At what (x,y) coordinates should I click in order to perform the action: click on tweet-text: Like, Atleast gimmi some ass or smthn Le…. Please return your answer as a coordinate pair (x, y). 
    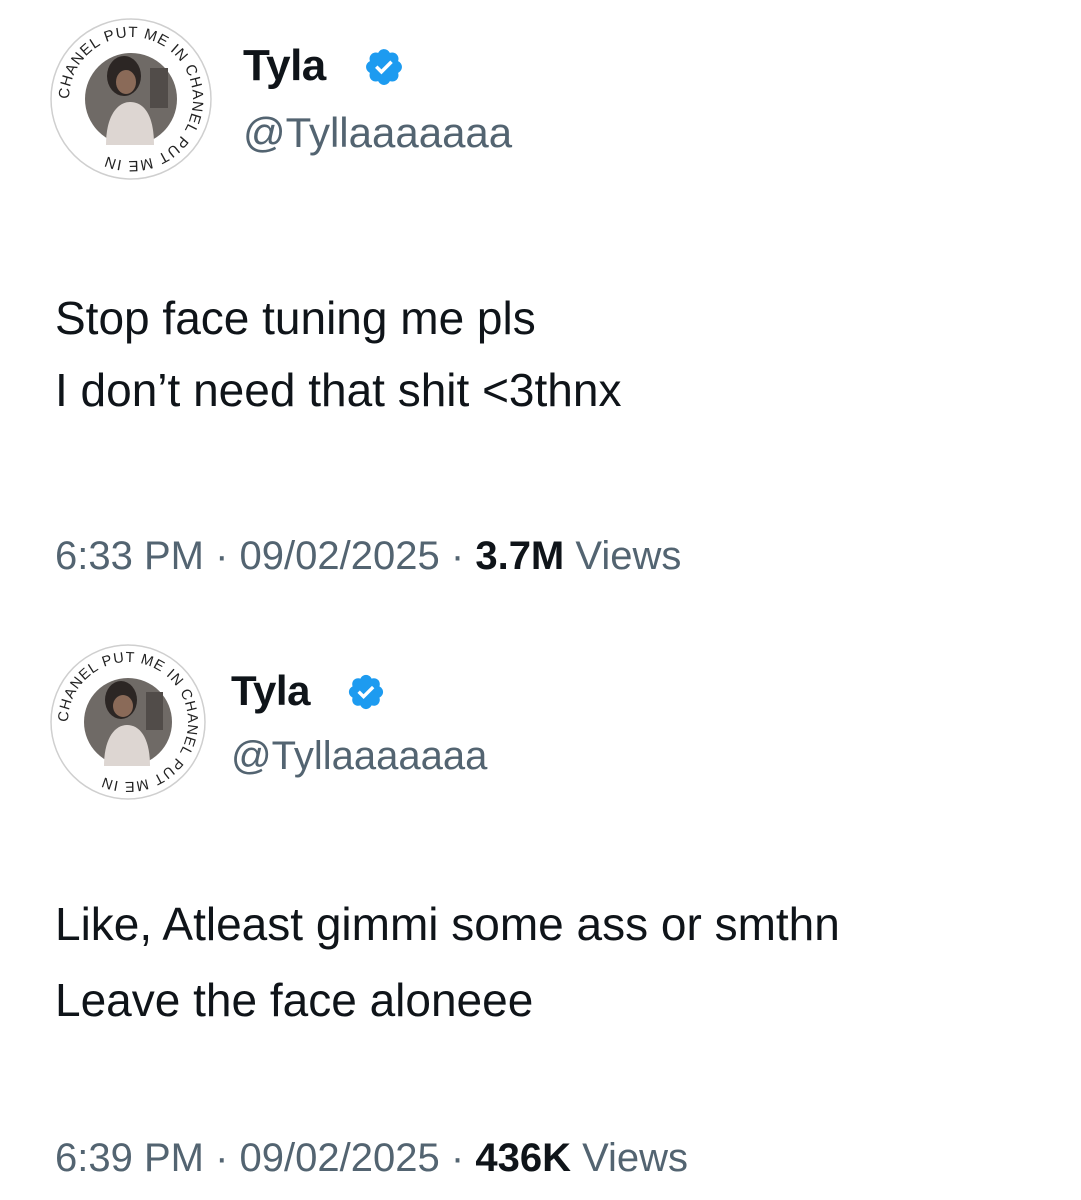
    Looking at the image, I should click on (447, 962).